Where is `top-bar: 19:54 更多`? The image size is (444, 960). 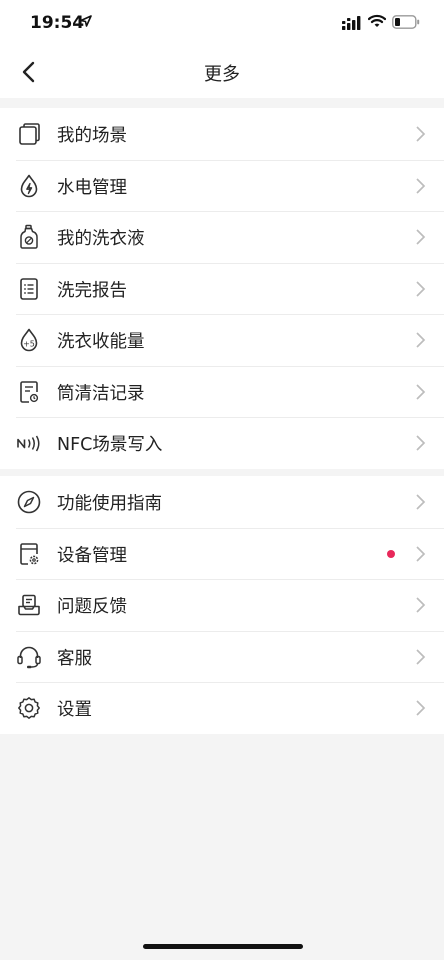 top-bar: 19:54 更多 is located at coordinates (222, 49).